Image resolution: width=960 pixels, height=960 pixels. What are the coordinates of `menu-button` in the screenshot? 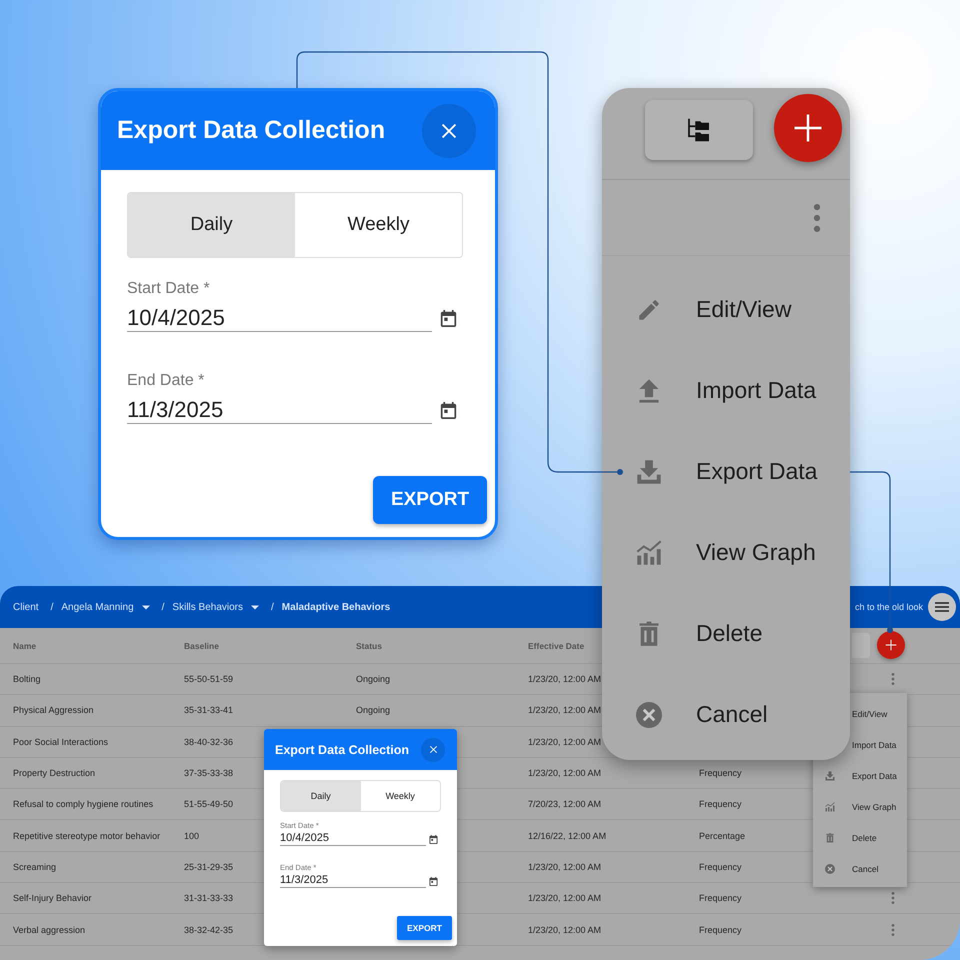 It's located at (942, 607).